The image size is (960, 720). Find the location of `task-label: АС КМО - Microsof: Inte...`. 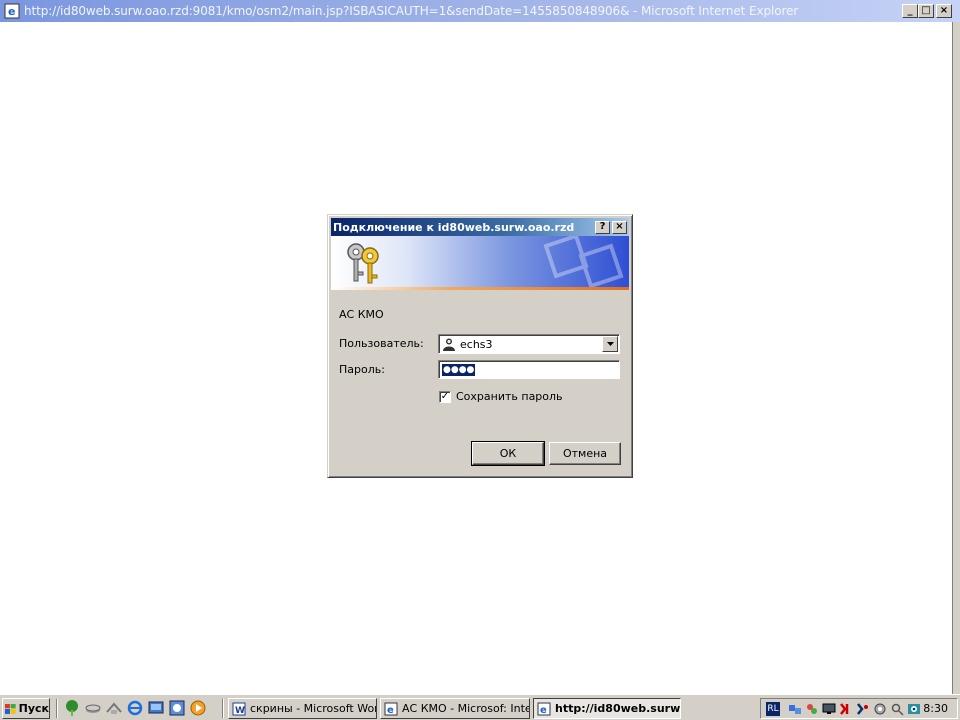

task-label: АС КМО - Microsof: Inte... is located at coordinates (466, 708).